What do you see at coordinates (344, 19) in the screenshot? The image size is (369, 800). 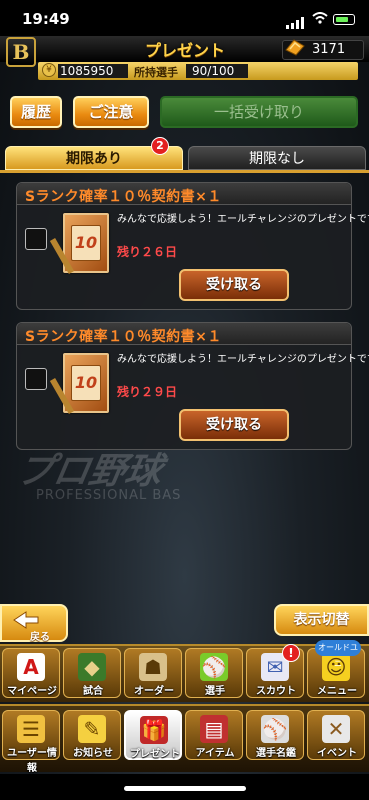 I see `battery-icon` at bounding box center [344, 19].